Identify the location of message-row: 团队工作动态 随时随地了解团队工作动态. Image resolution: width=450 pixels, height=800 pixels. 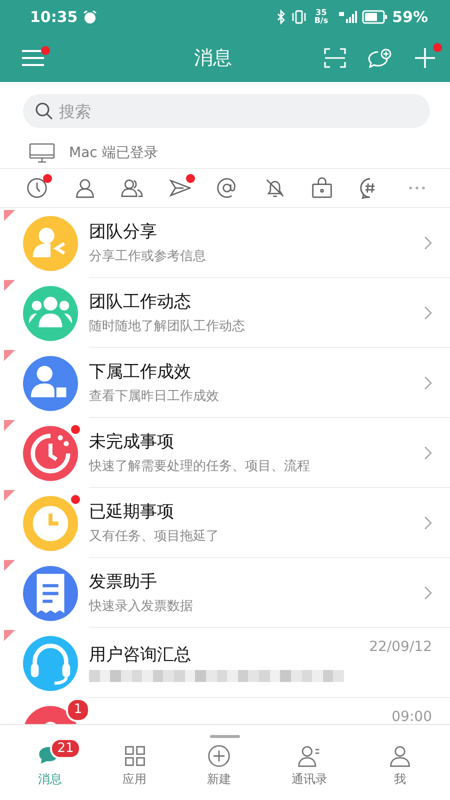
(225, 313).